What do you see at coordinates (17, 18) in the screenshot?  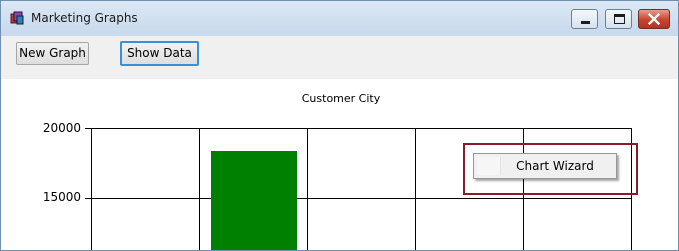 I see `app-icon` at bounding box center [17, 18].